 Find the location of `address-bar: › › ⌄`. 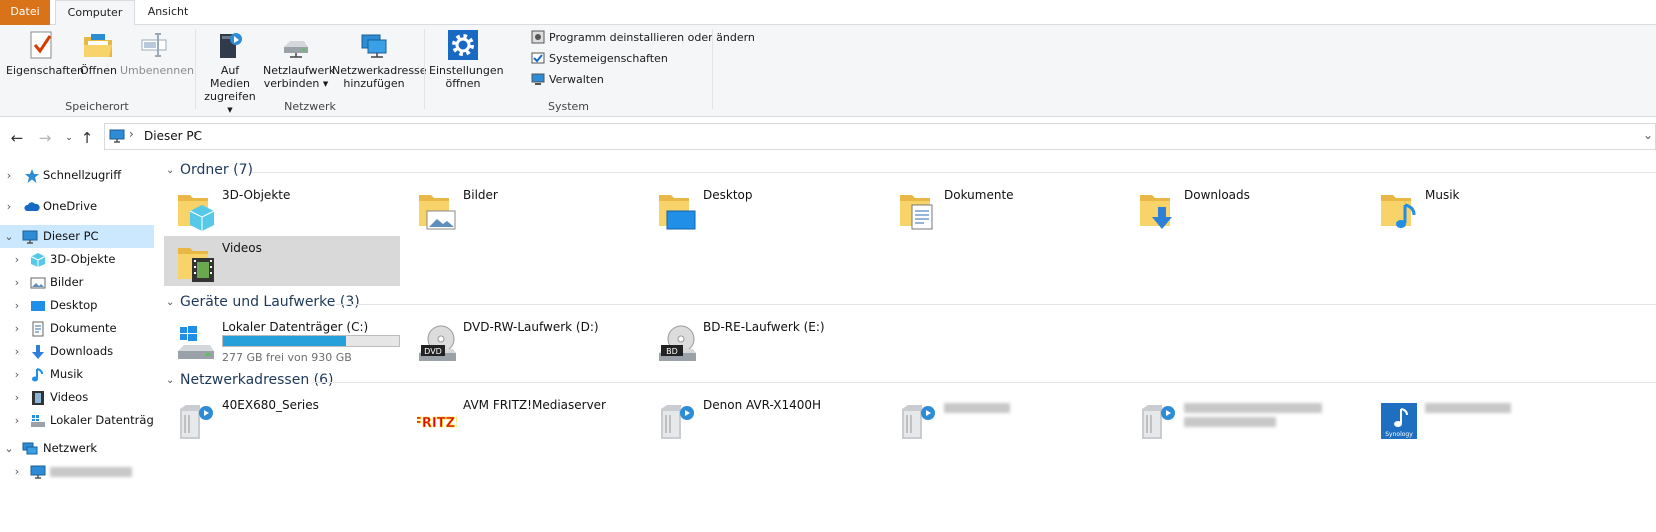

address-bar: › › ⌄ is located at coordinates (880, 136).